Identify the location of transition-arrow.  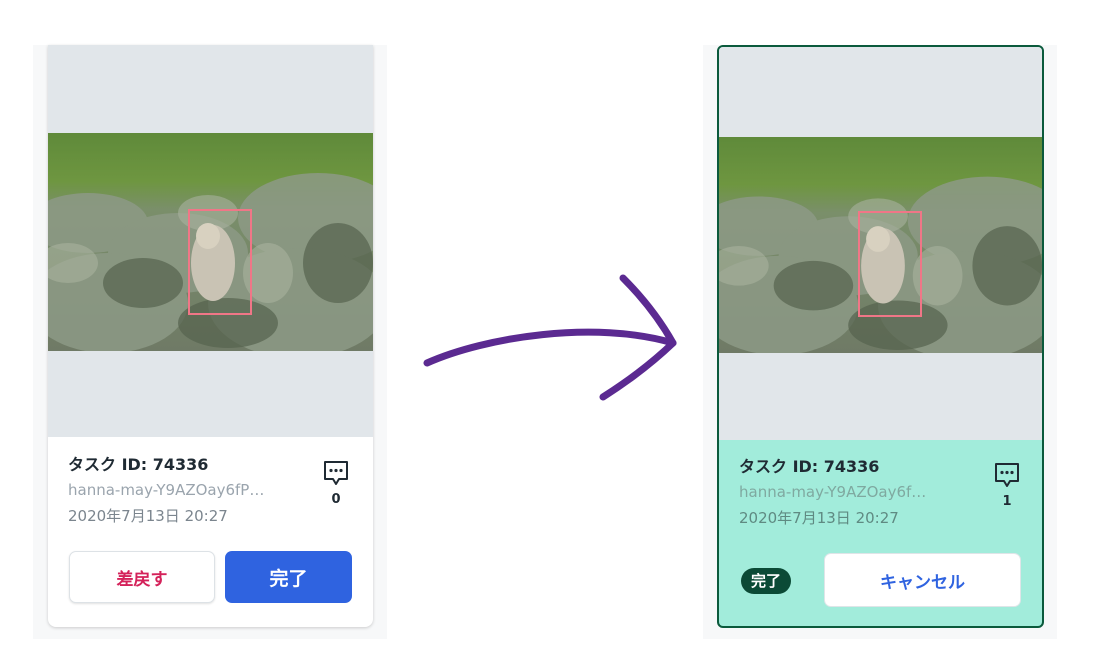
(550, 339).